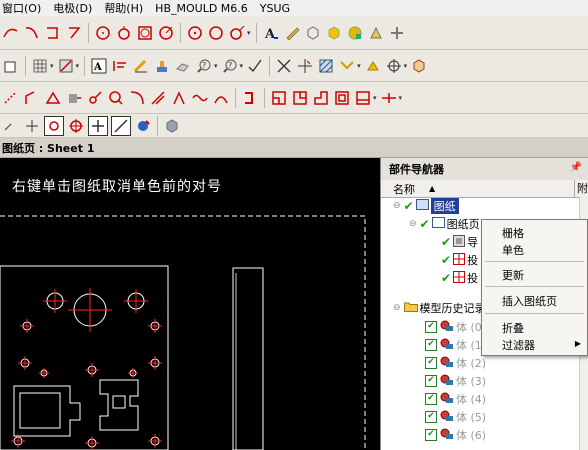  What do you see at coordinates (459, 242) in the screenshot?
I see `tree-row-view-1: ✔ 导` at bounding box center [459, 242].